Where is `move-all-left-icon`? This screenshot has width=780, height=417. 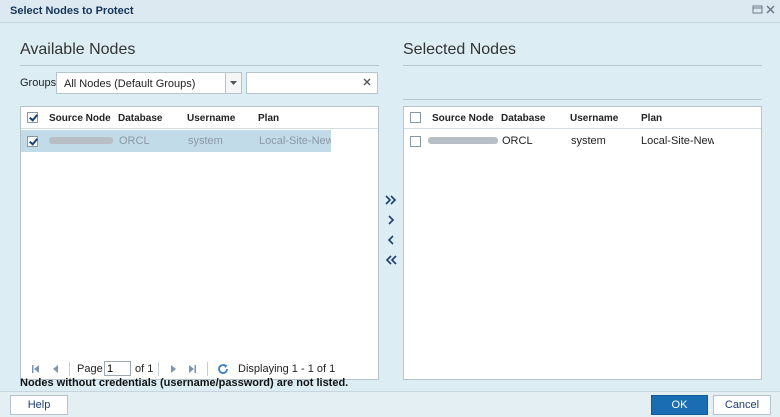 move-all-left-icon is located at coordinates (391, 260).